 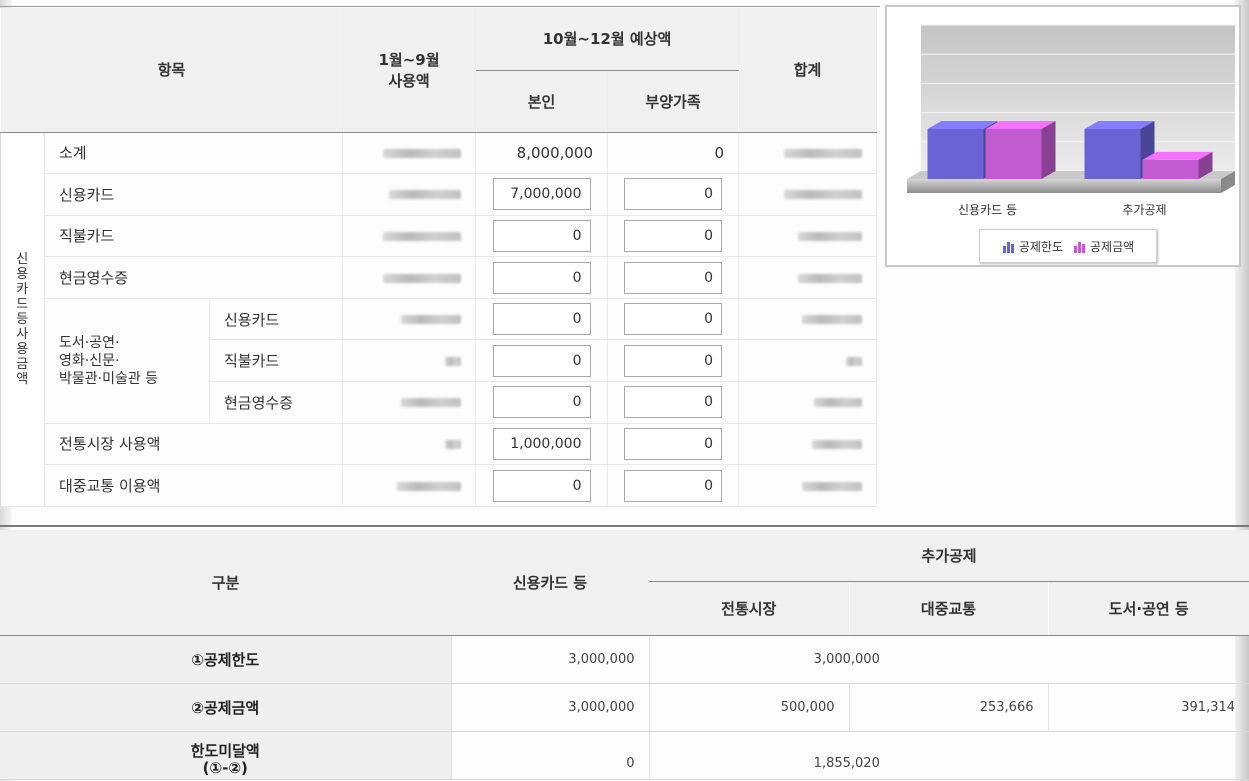 I want to click on self-books-cash-input, so click(x=541, y=402).